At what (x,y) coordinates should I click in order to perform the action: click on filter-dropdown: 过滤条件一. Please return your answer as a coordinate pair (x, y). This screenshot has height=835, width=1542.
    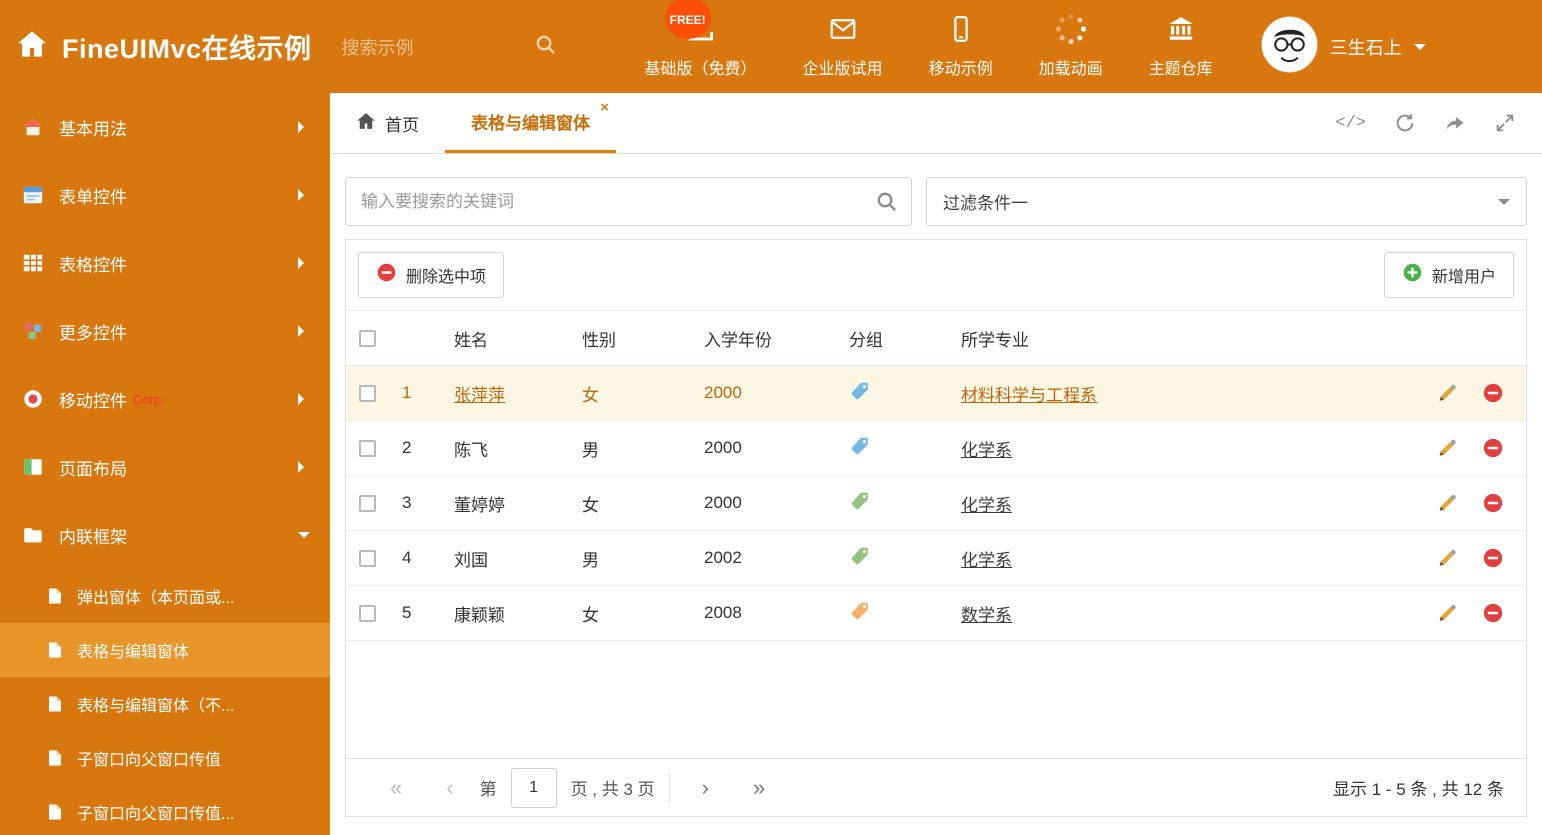
    Looking at the image, I should click on (1226, 201).